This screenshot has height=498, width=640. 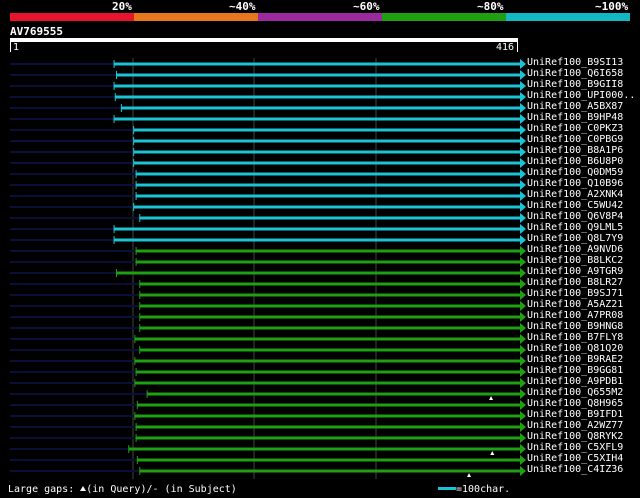 I want to click on hit-label: UniRef100_UPI000.., so click(x=581, y=95).